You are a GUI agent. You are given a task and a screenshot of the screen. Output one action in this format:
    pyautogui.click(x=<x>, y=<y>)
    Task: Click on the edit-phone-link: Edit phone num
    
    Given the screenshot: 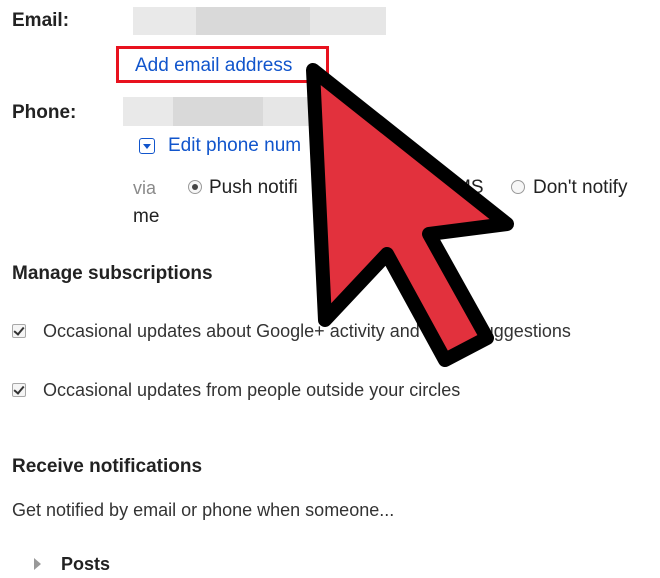 What is the action you would take?
    pyautogui.click(x=234, y=146)
    